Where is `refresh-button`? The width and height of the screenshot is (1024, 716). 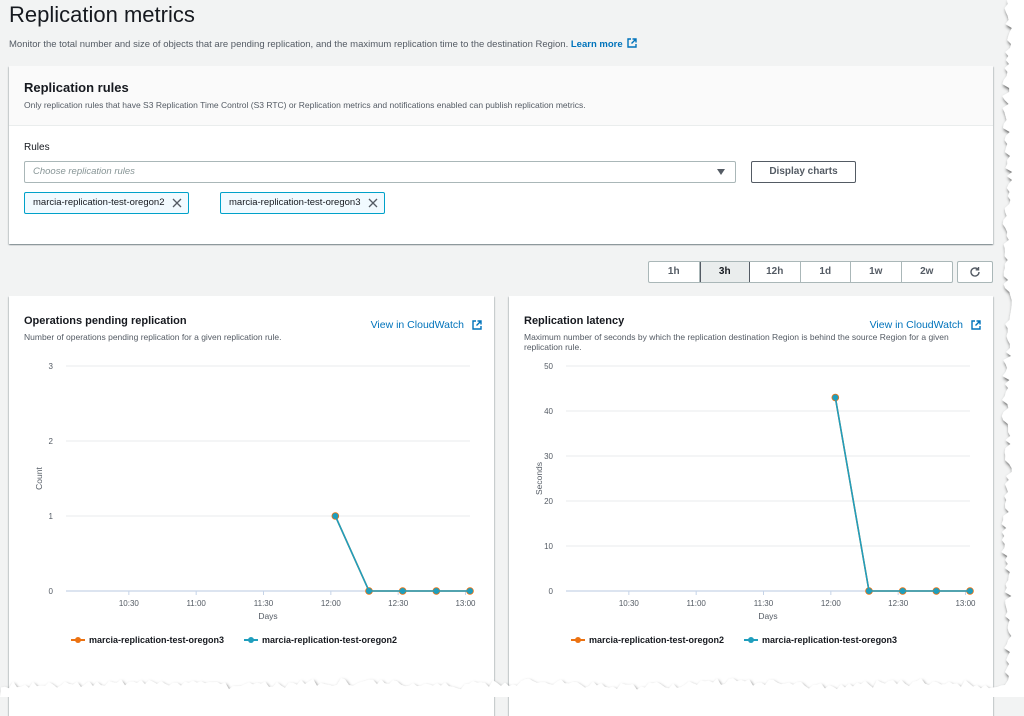
refresh-button is located at coordinates (975, 272).